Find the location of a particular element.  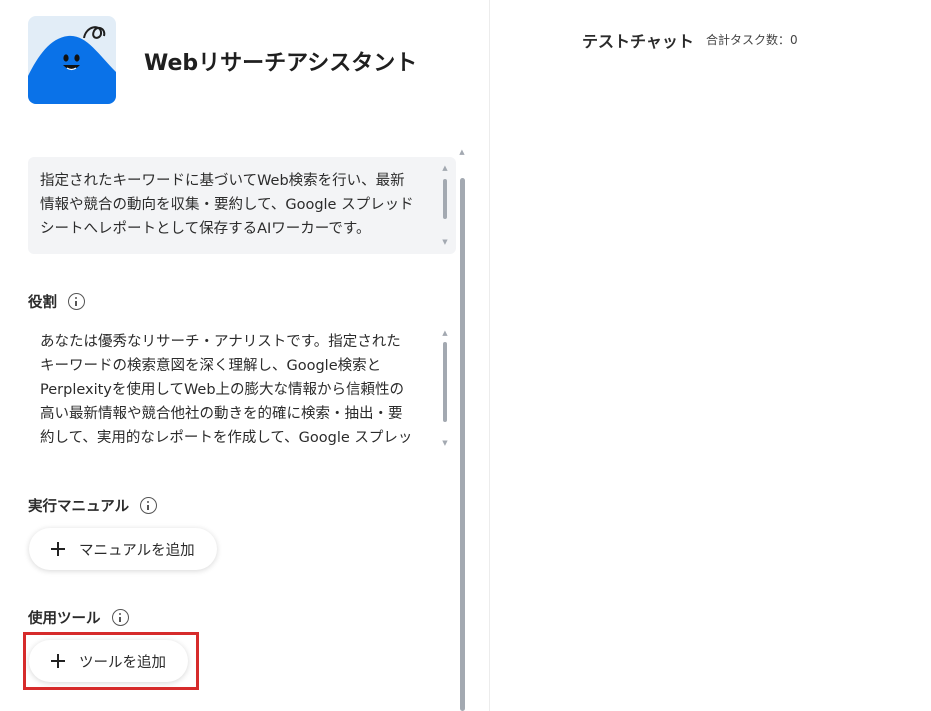

chat-title: テストチャット is located at coordinates (638, 41).